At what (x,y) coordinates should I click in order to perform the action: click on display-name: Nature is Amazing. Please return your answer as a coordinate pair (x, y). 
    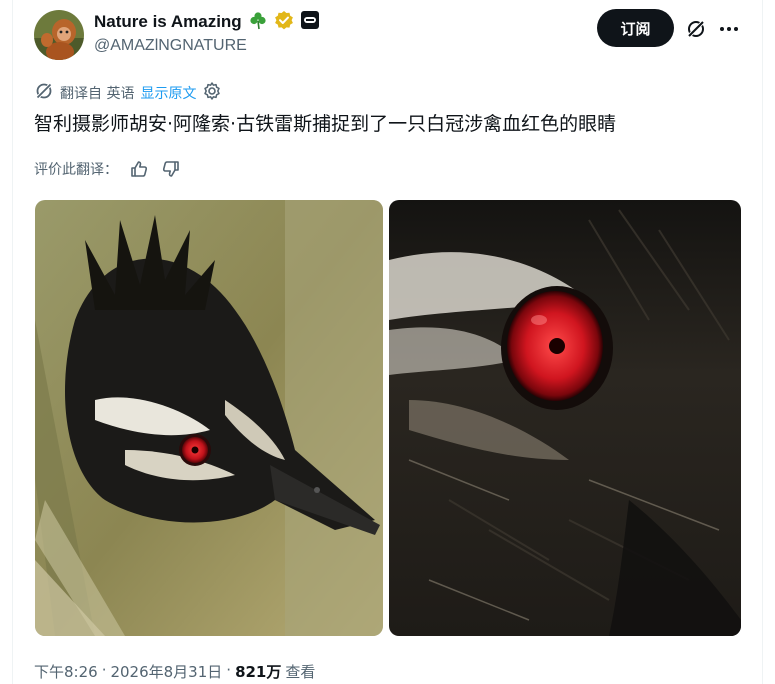
    Looking at the image, I should click on (168, 22).